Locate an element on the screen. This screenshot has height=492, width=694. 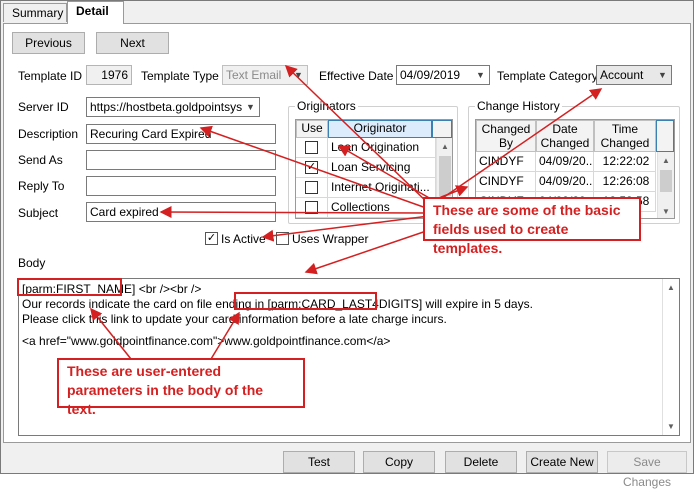
reply-to-input is located at coordinates (181, 186).